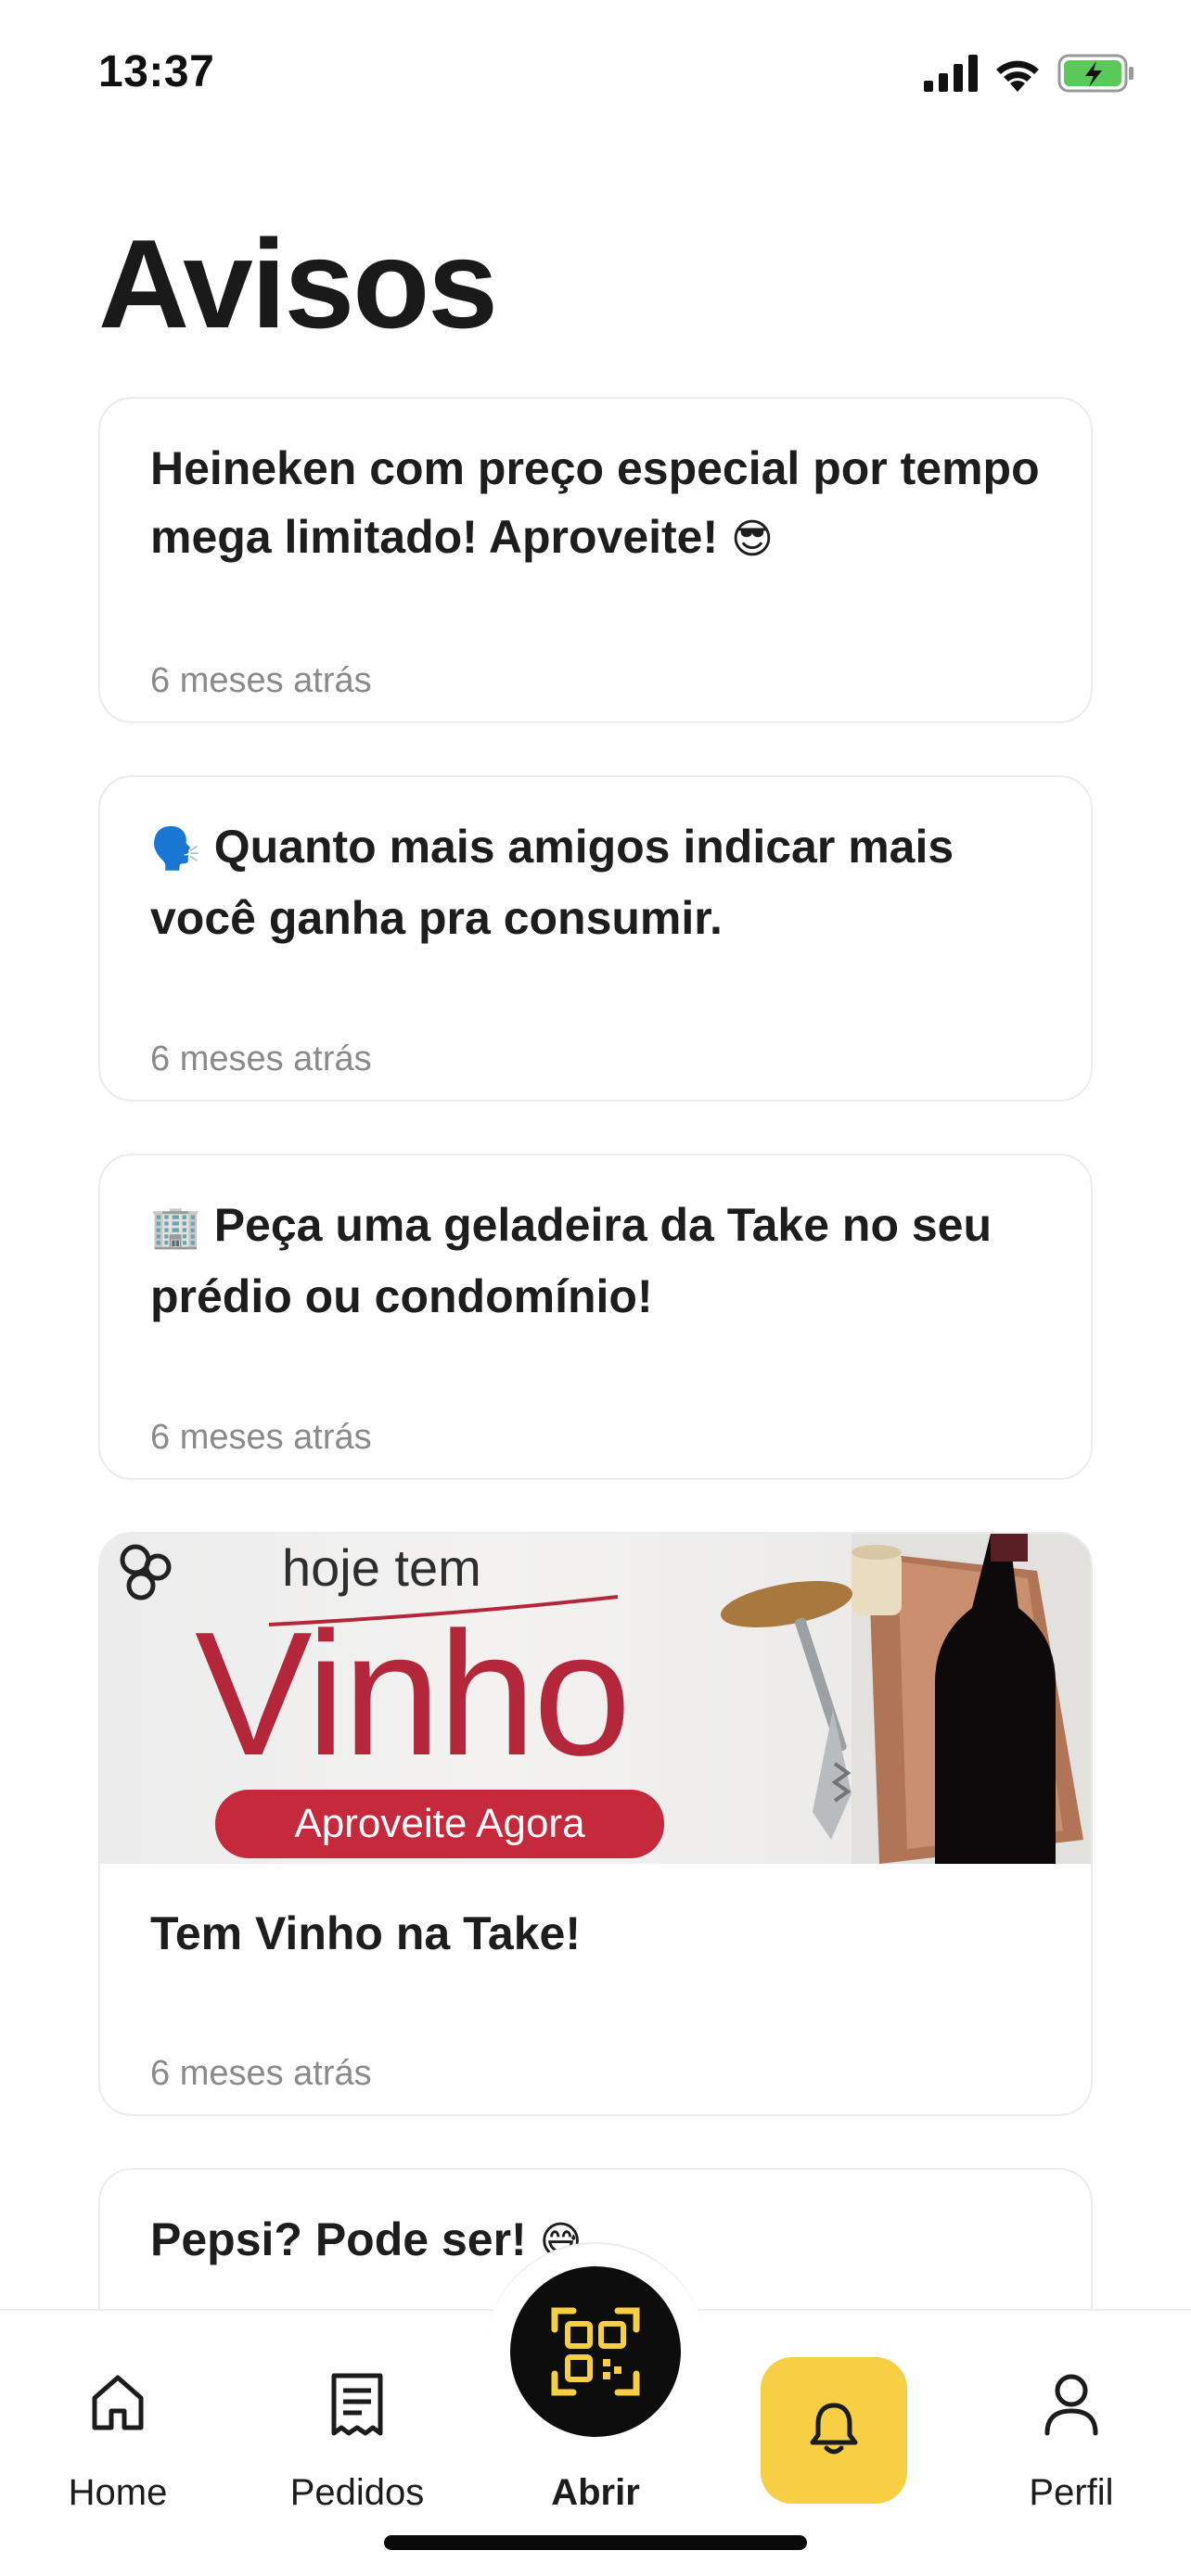 This screenshot has width=1191, height=2576. What do you see at coordinates (357, 2492) in the screenshot?
I see `nav-orders-label: Pedidos` at bounding box center [357, 2492].